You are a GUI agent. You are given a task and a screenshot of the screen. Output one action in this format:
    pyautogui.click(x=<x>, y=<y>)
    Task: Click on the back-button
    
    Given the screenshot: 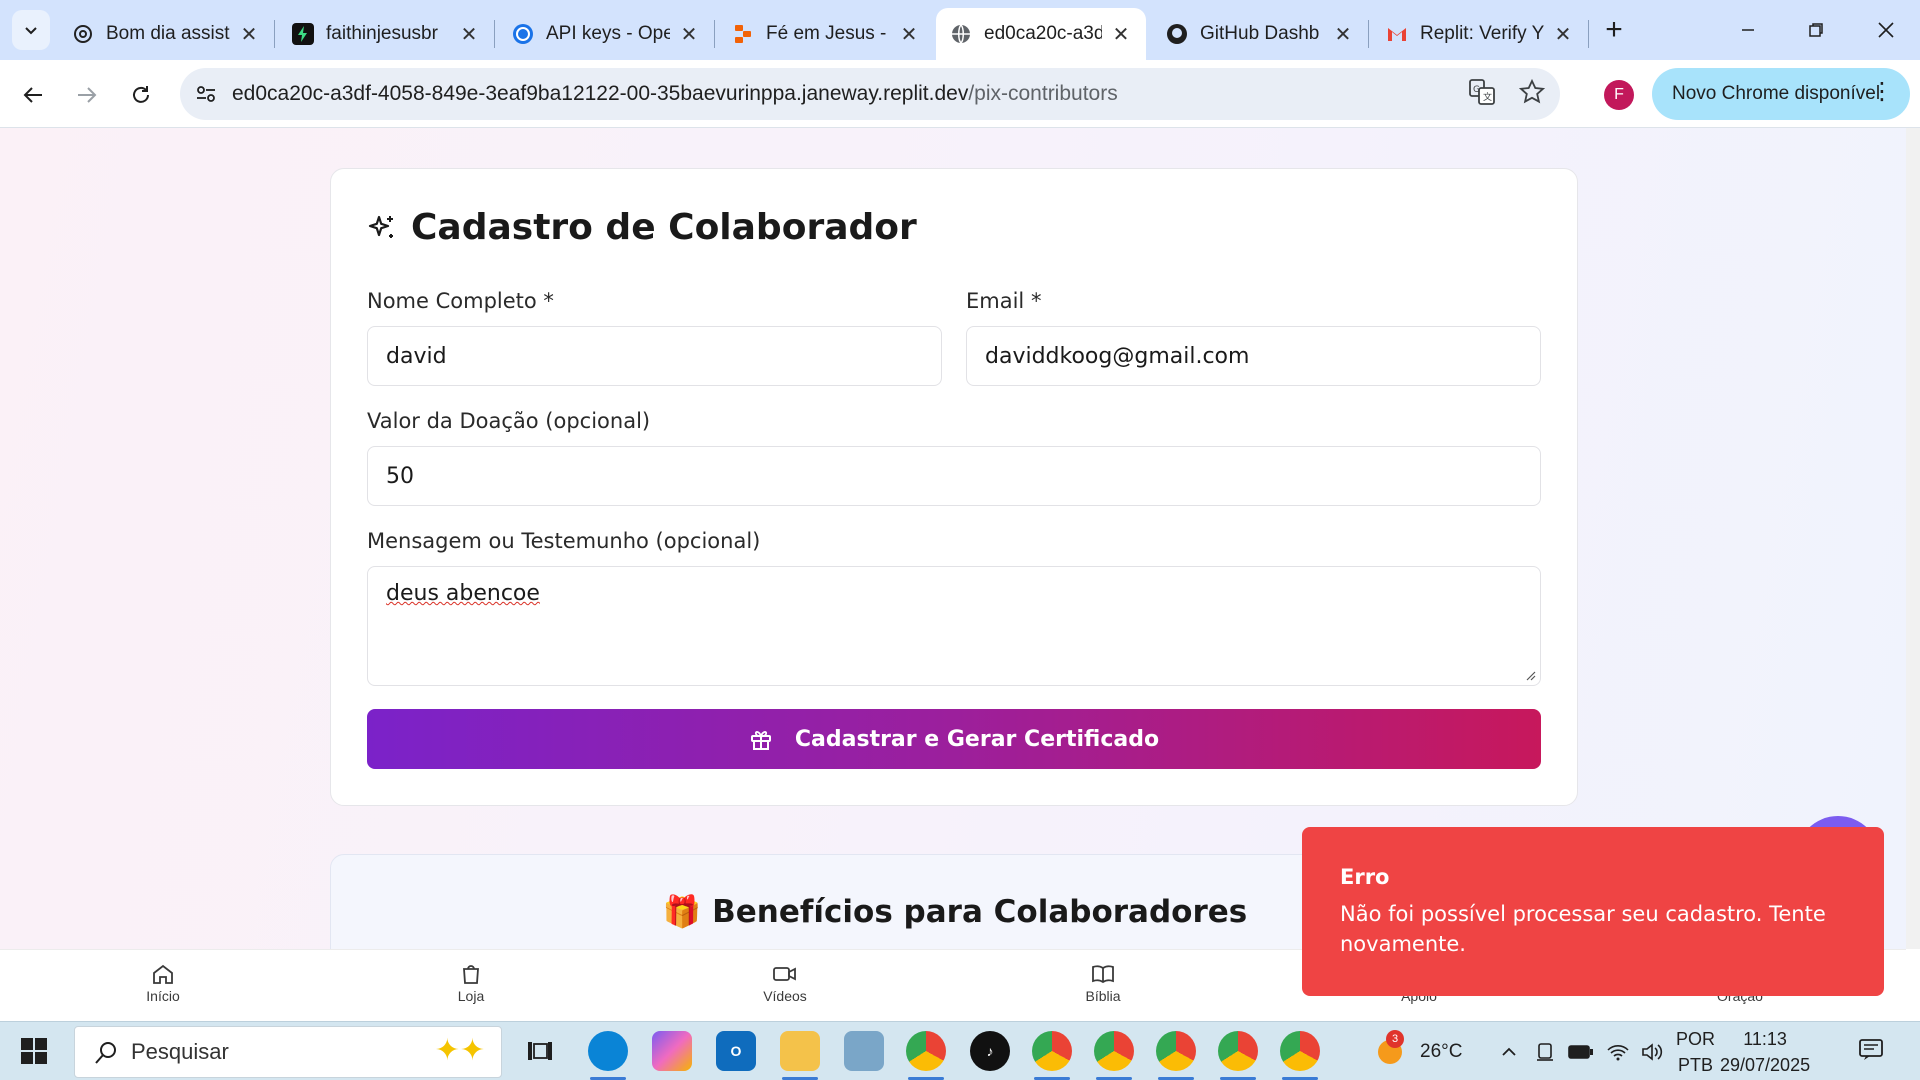 What is the action you would take?
    pyautogui.click(x=33, y=95)
    